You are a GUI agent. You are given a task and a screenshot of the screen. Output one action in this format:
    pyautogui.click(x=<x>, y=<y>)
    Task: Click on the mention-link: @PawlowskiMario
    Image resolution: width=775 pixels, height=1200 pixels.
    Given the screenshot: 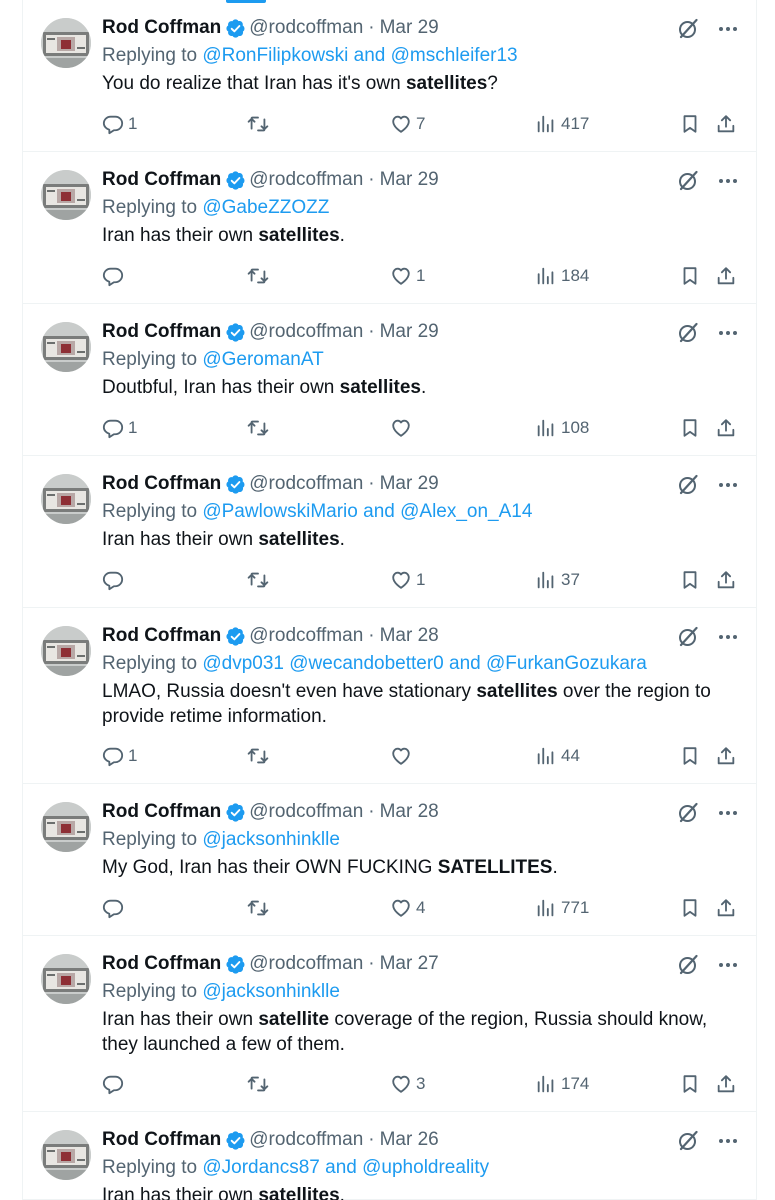 What is the action you would take?
    pyautogui.click(x=280, y=511)
    